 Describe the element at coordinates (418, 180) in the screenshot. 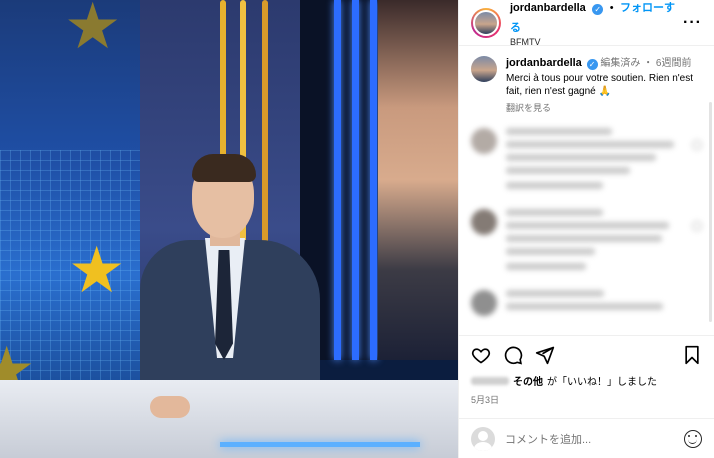

I see `photo-screen-portrait` at that location.